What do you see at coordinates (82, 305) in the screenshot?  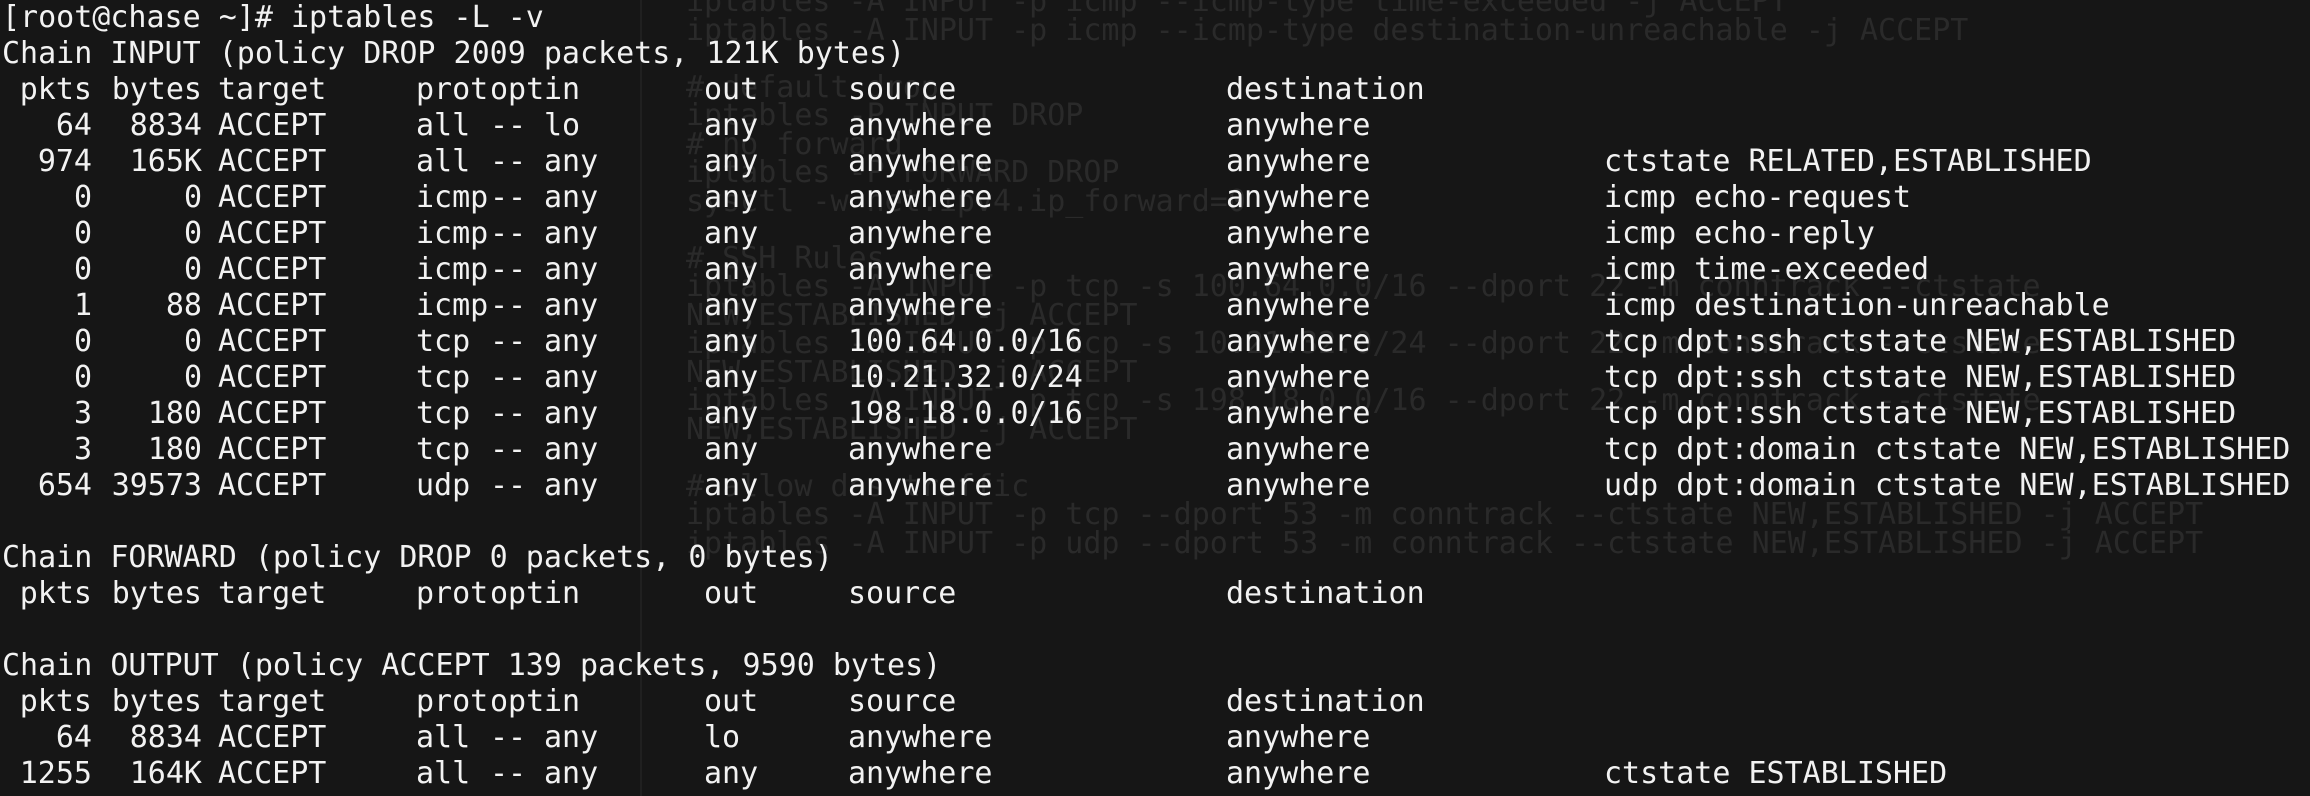 I see `cell-pkts: 1` at bounding box center [82, 305].